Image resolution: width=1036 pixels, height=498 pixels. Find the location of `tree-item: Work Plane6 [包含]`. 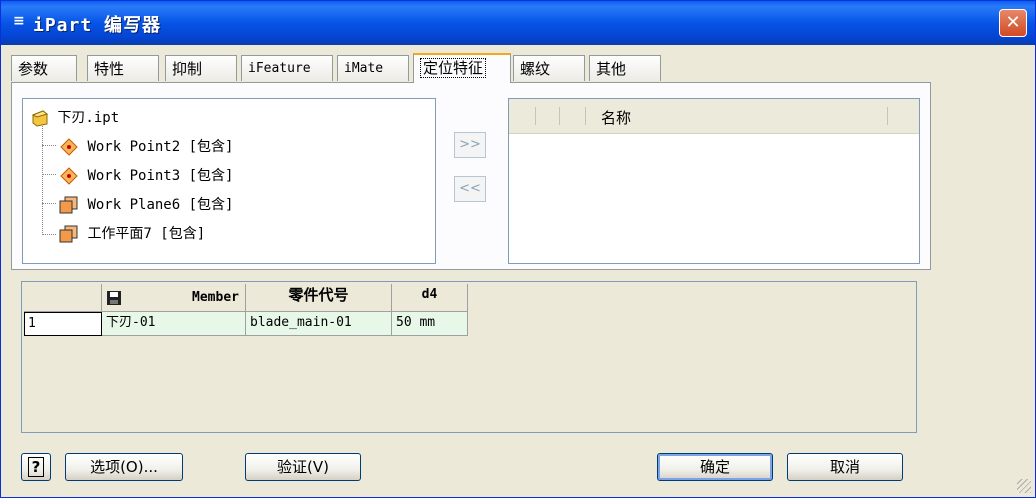

tree-item: Work Plane6 [包含] is located at coordinates (146, 204).